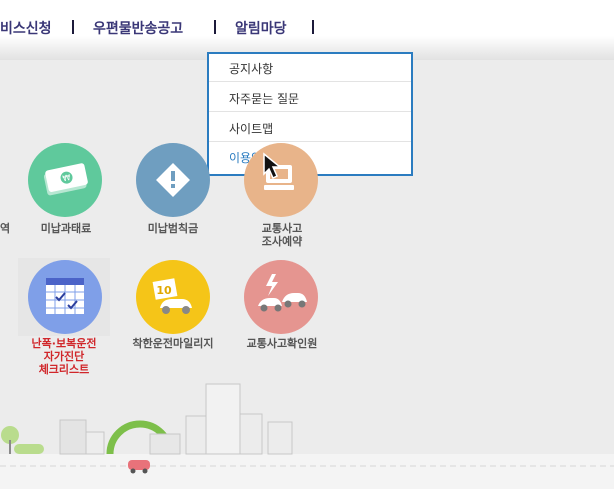 This screenshot has height=489, width=614. What do you see at coordinates (264, 98) in the screenshot?
I see `dropdown-item-faq: 자주묻는 질문` at bounding box center [264, 98].